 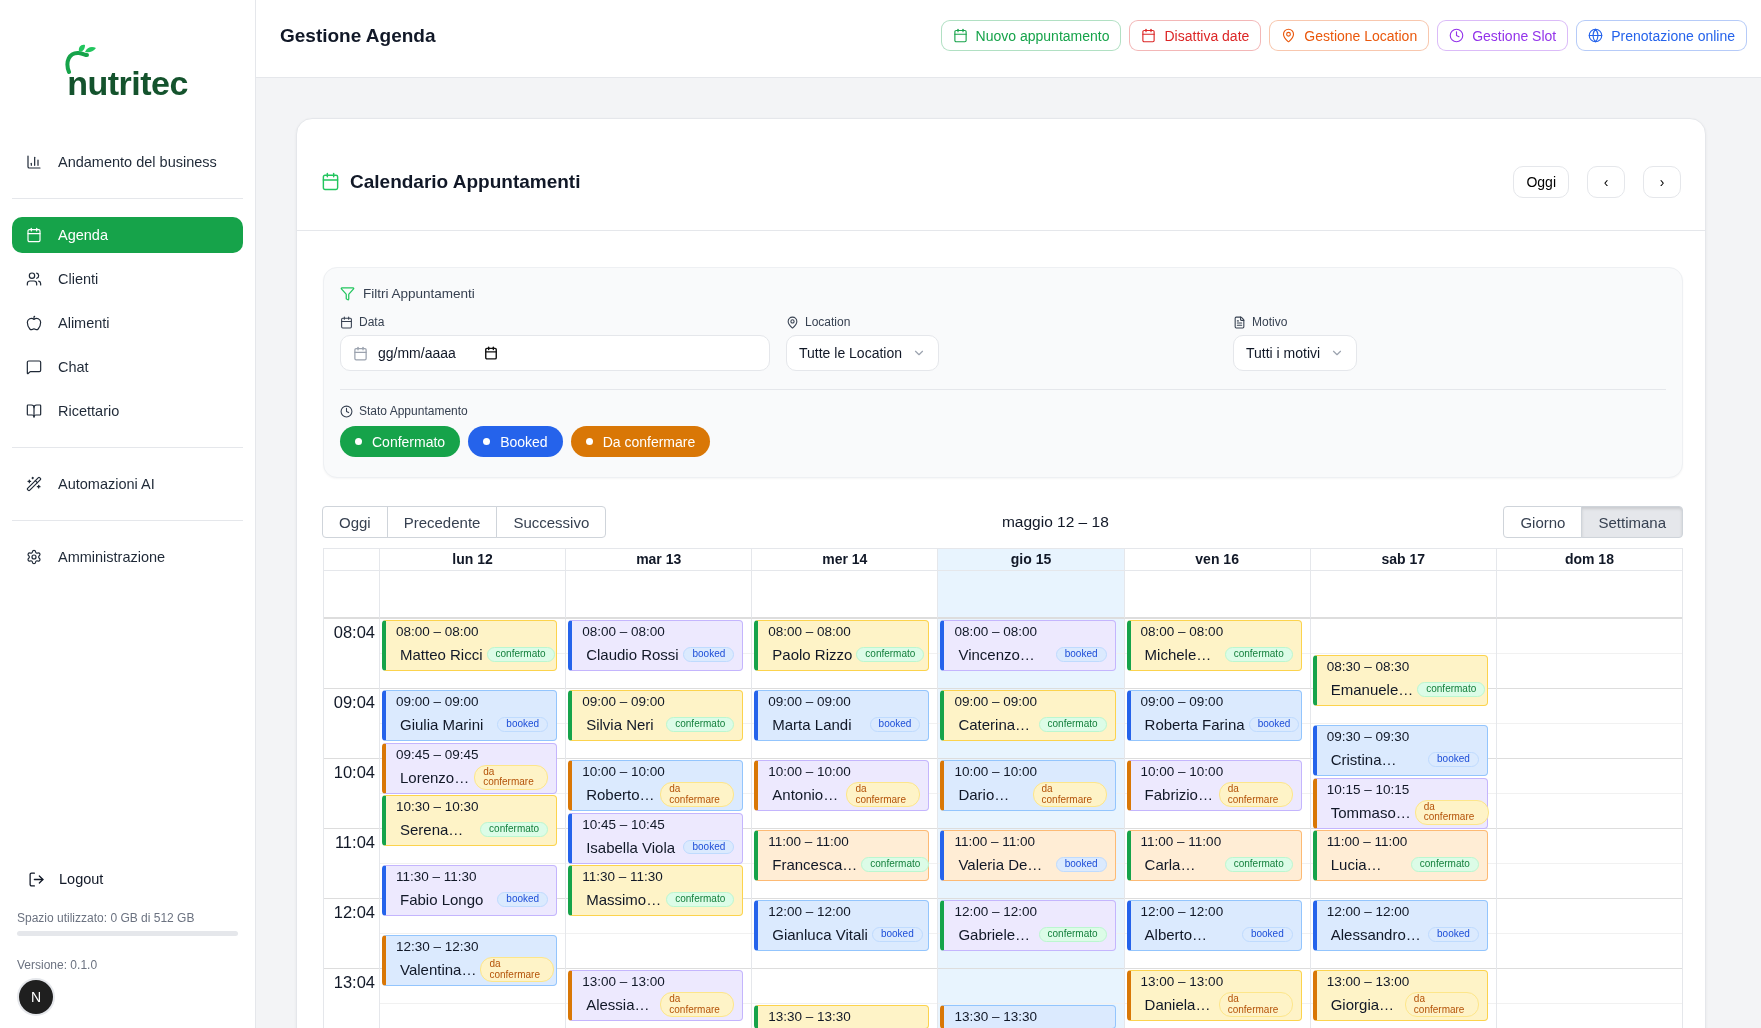 What do you see at coordinates (810, 632) in the screenshot?
I see `appointment-time: 08:00 – 08:00` at bounding box center [810, 632].